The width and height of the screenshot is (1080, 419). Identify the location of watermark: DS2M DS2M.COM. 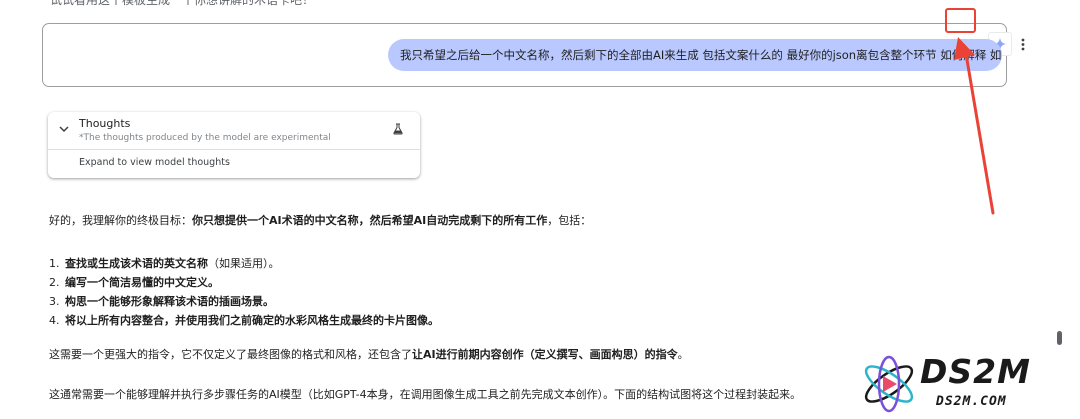
(963, 384).